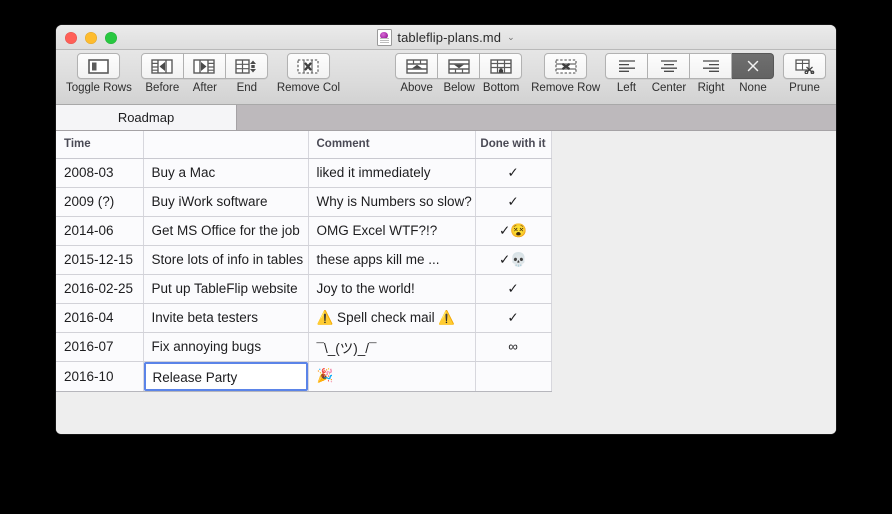 This screenshot has height=514, width=892. I want to click on tab-label: Roadmap, so click(146, 117).